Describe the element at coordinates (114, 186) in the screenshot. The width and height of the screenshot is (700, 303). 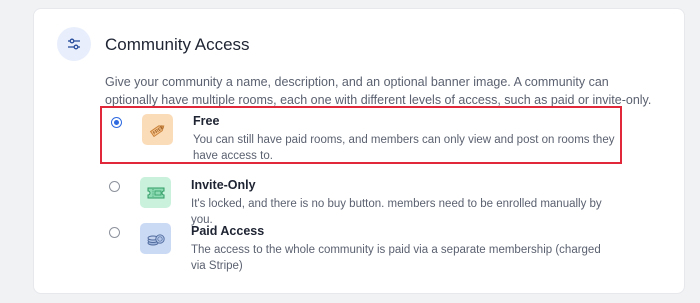
I see `radio-invite-only` at that location.